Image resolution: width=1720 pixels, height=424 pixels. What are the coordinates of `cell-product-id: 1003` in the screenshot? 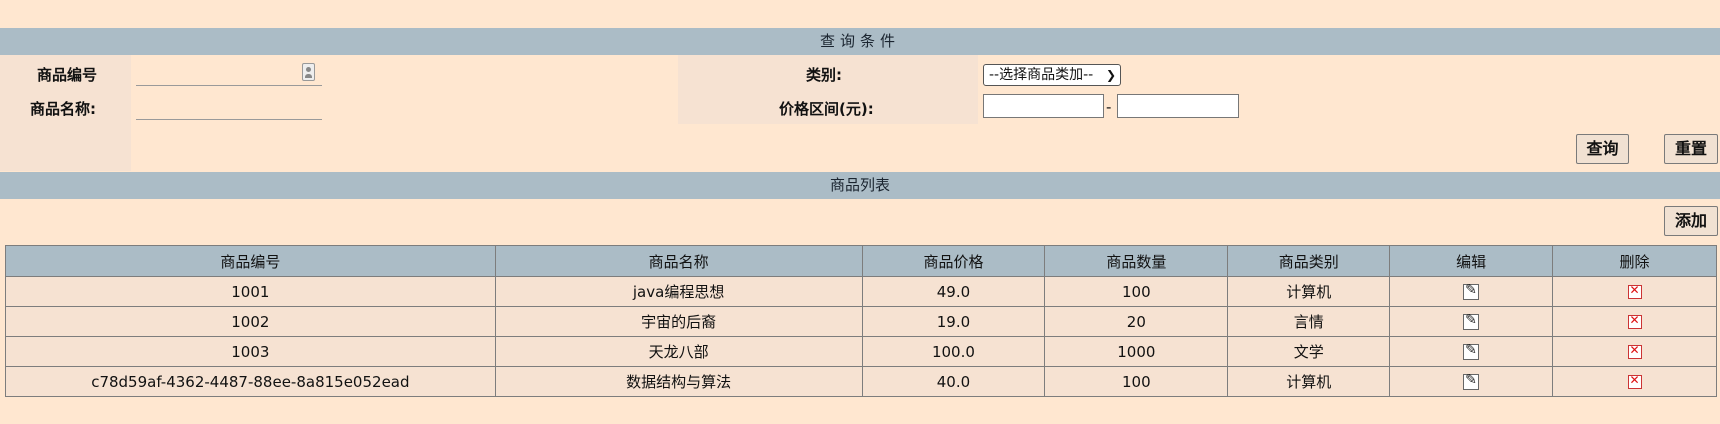 It's located at (250, 351).